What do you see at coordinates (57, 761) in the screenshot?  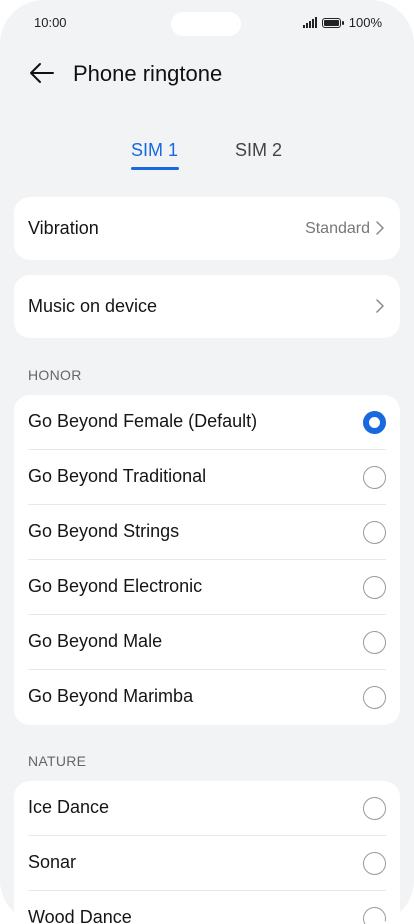 I see `section-header-nature: NATURE` at bounding box center [57, 761].